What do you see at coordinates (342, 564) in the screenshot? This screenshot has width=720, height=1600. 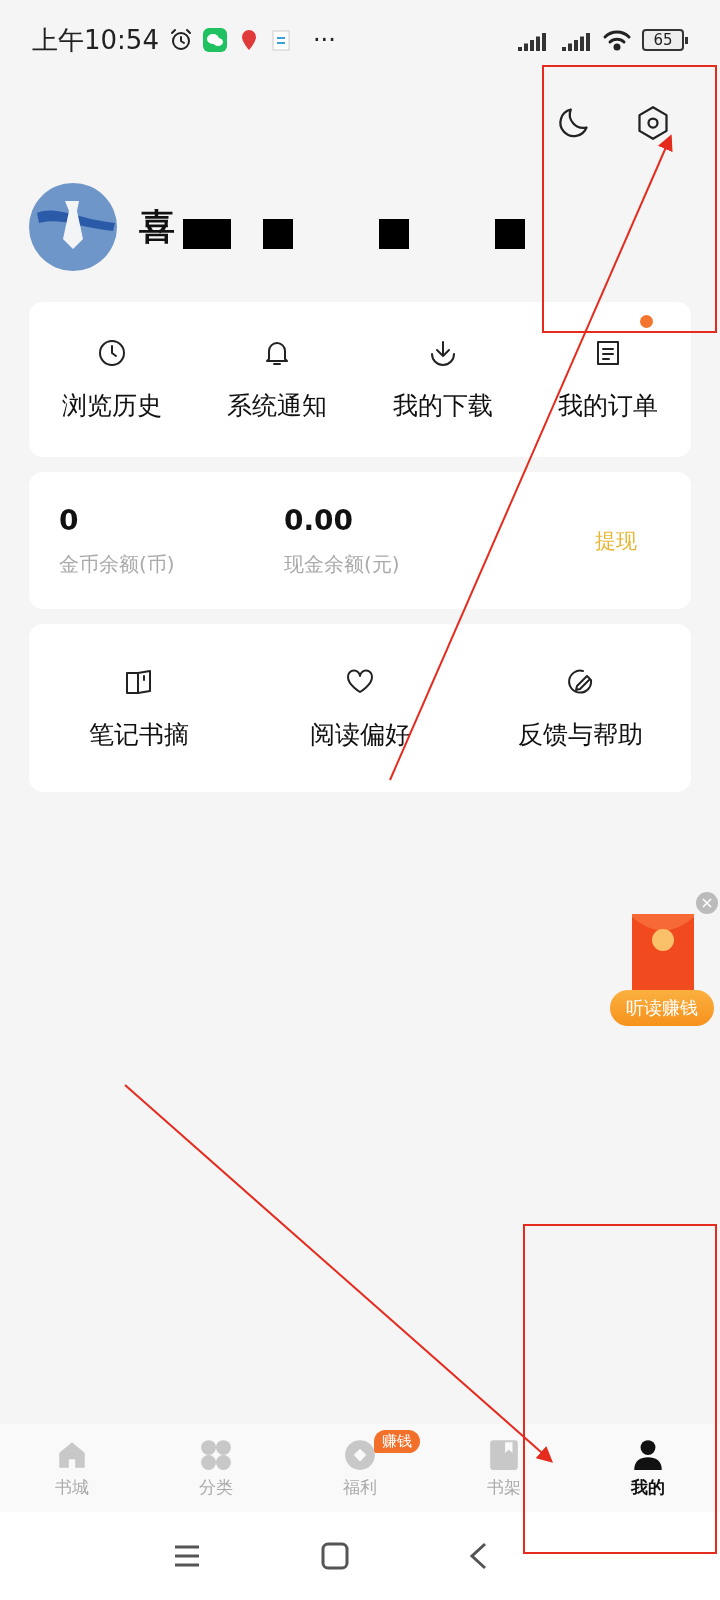 I see `balance-label: 现金余额(元)` at bounding box center [342, 564].